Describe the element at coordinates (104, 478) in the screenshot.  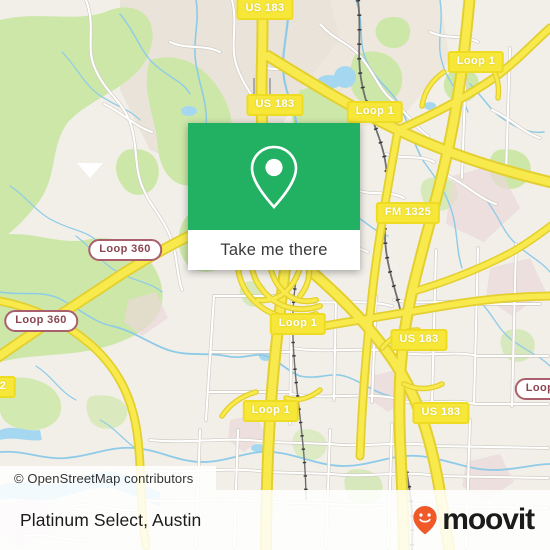
I see `attribution-text: © OpenStreetMap contributors` at that location.